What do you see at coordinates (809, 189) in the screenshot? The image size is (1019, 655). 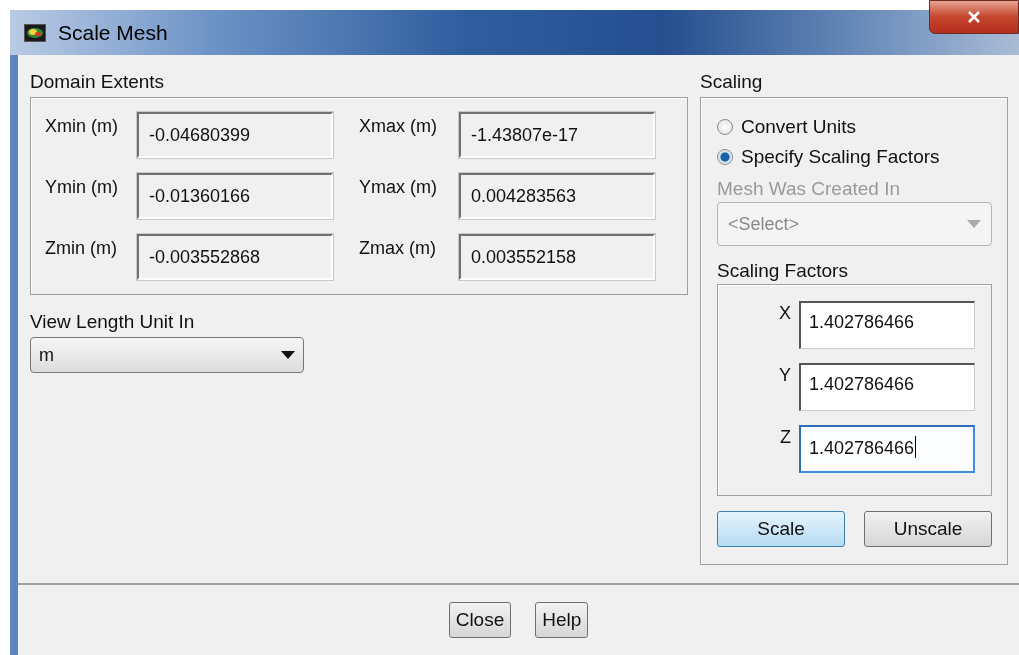 I see `field-label: Mesh Was Created In` at bounding box center [809, 189].